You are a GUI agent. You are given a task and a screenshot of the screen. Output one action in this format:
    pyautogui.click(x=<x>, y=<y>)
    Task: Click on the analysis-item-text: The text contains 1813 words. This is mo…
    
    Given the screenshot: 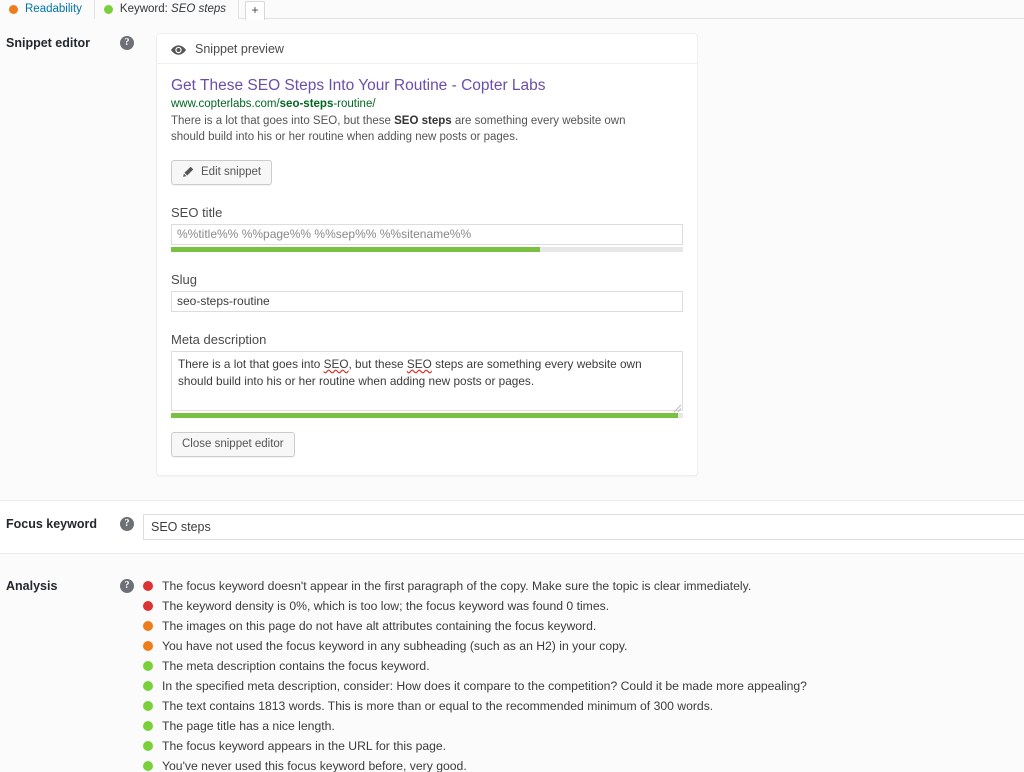 What is the action you would take?
    pyautogui.click(x=438, y=705)
    